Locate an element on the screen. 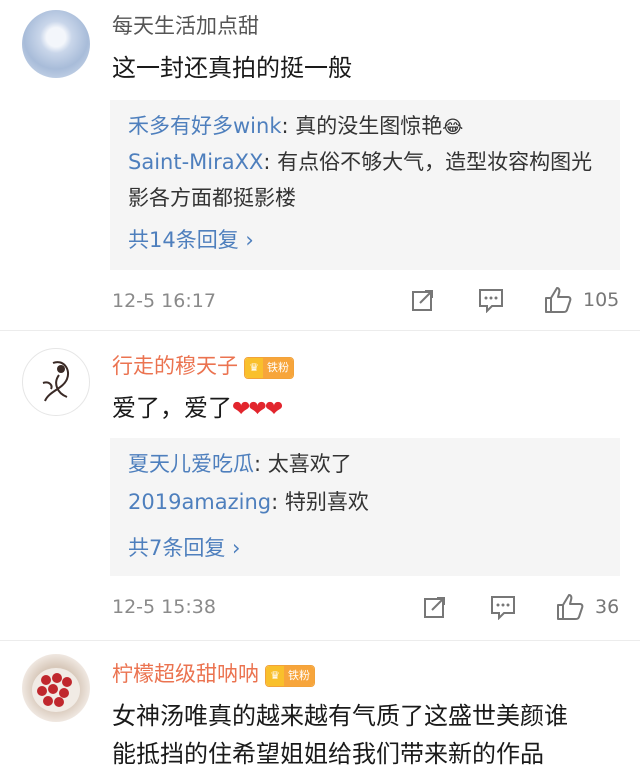 The height and width of the screenshot is (769, 640). reply-2: Saint-MiraXX: 有点俗不够大气，造型妆容构图光影各方面都挺影楼 is located at coordinates (366, 180).